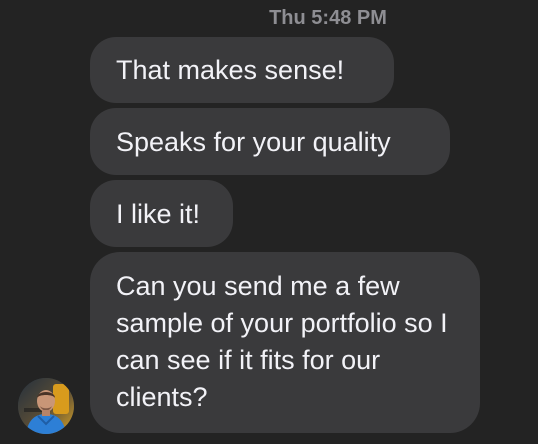  Describe the element at coordinates (328, 18) in the screenshot. I see `message-timestamp: Thu 5:48 PM` at that location.